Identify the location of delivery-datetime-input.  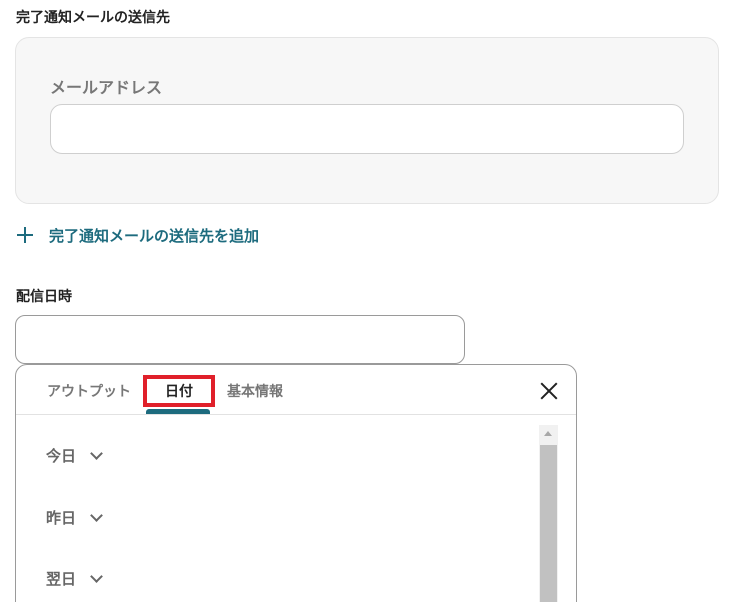
(240, 339).